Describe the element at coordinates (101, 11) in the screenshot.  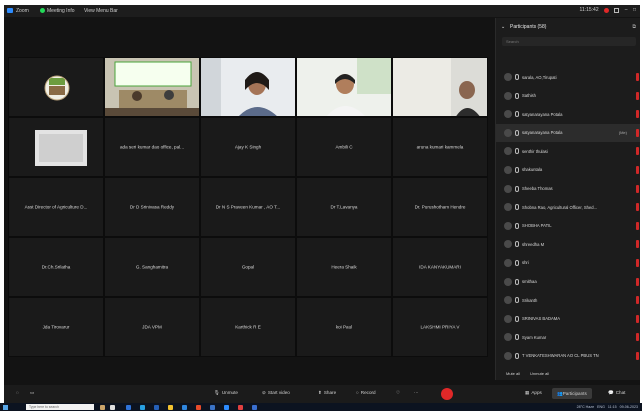
I see `view-menu-button: View Menu Bar` at that location.